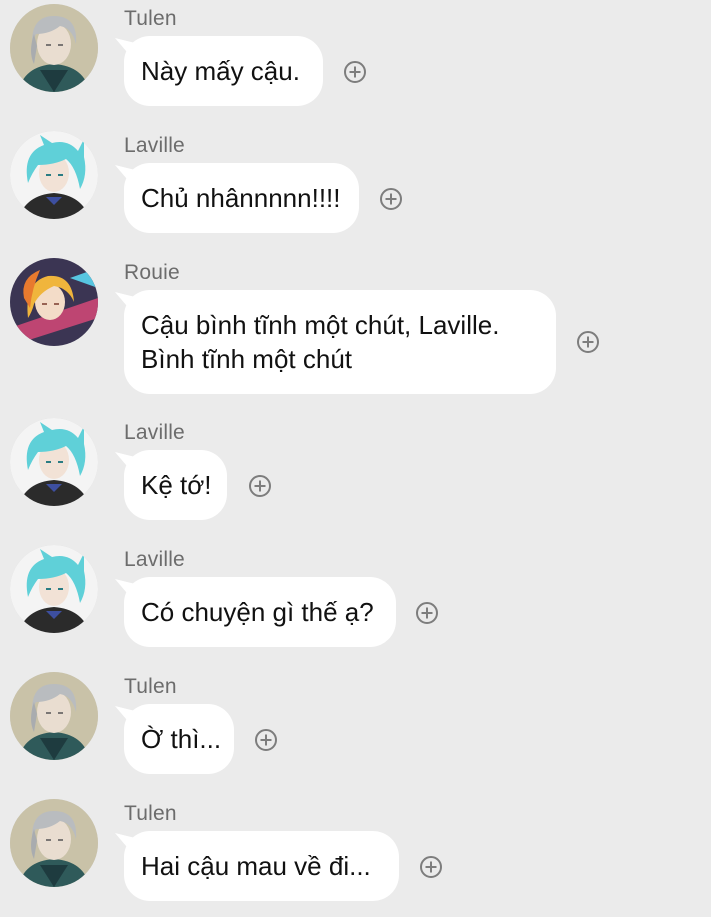 Image resolution: width=711 pixels, height=917 pixels. I want to click on message-bubble: Có chuyện gì thế ạ?, so click(260, 612).